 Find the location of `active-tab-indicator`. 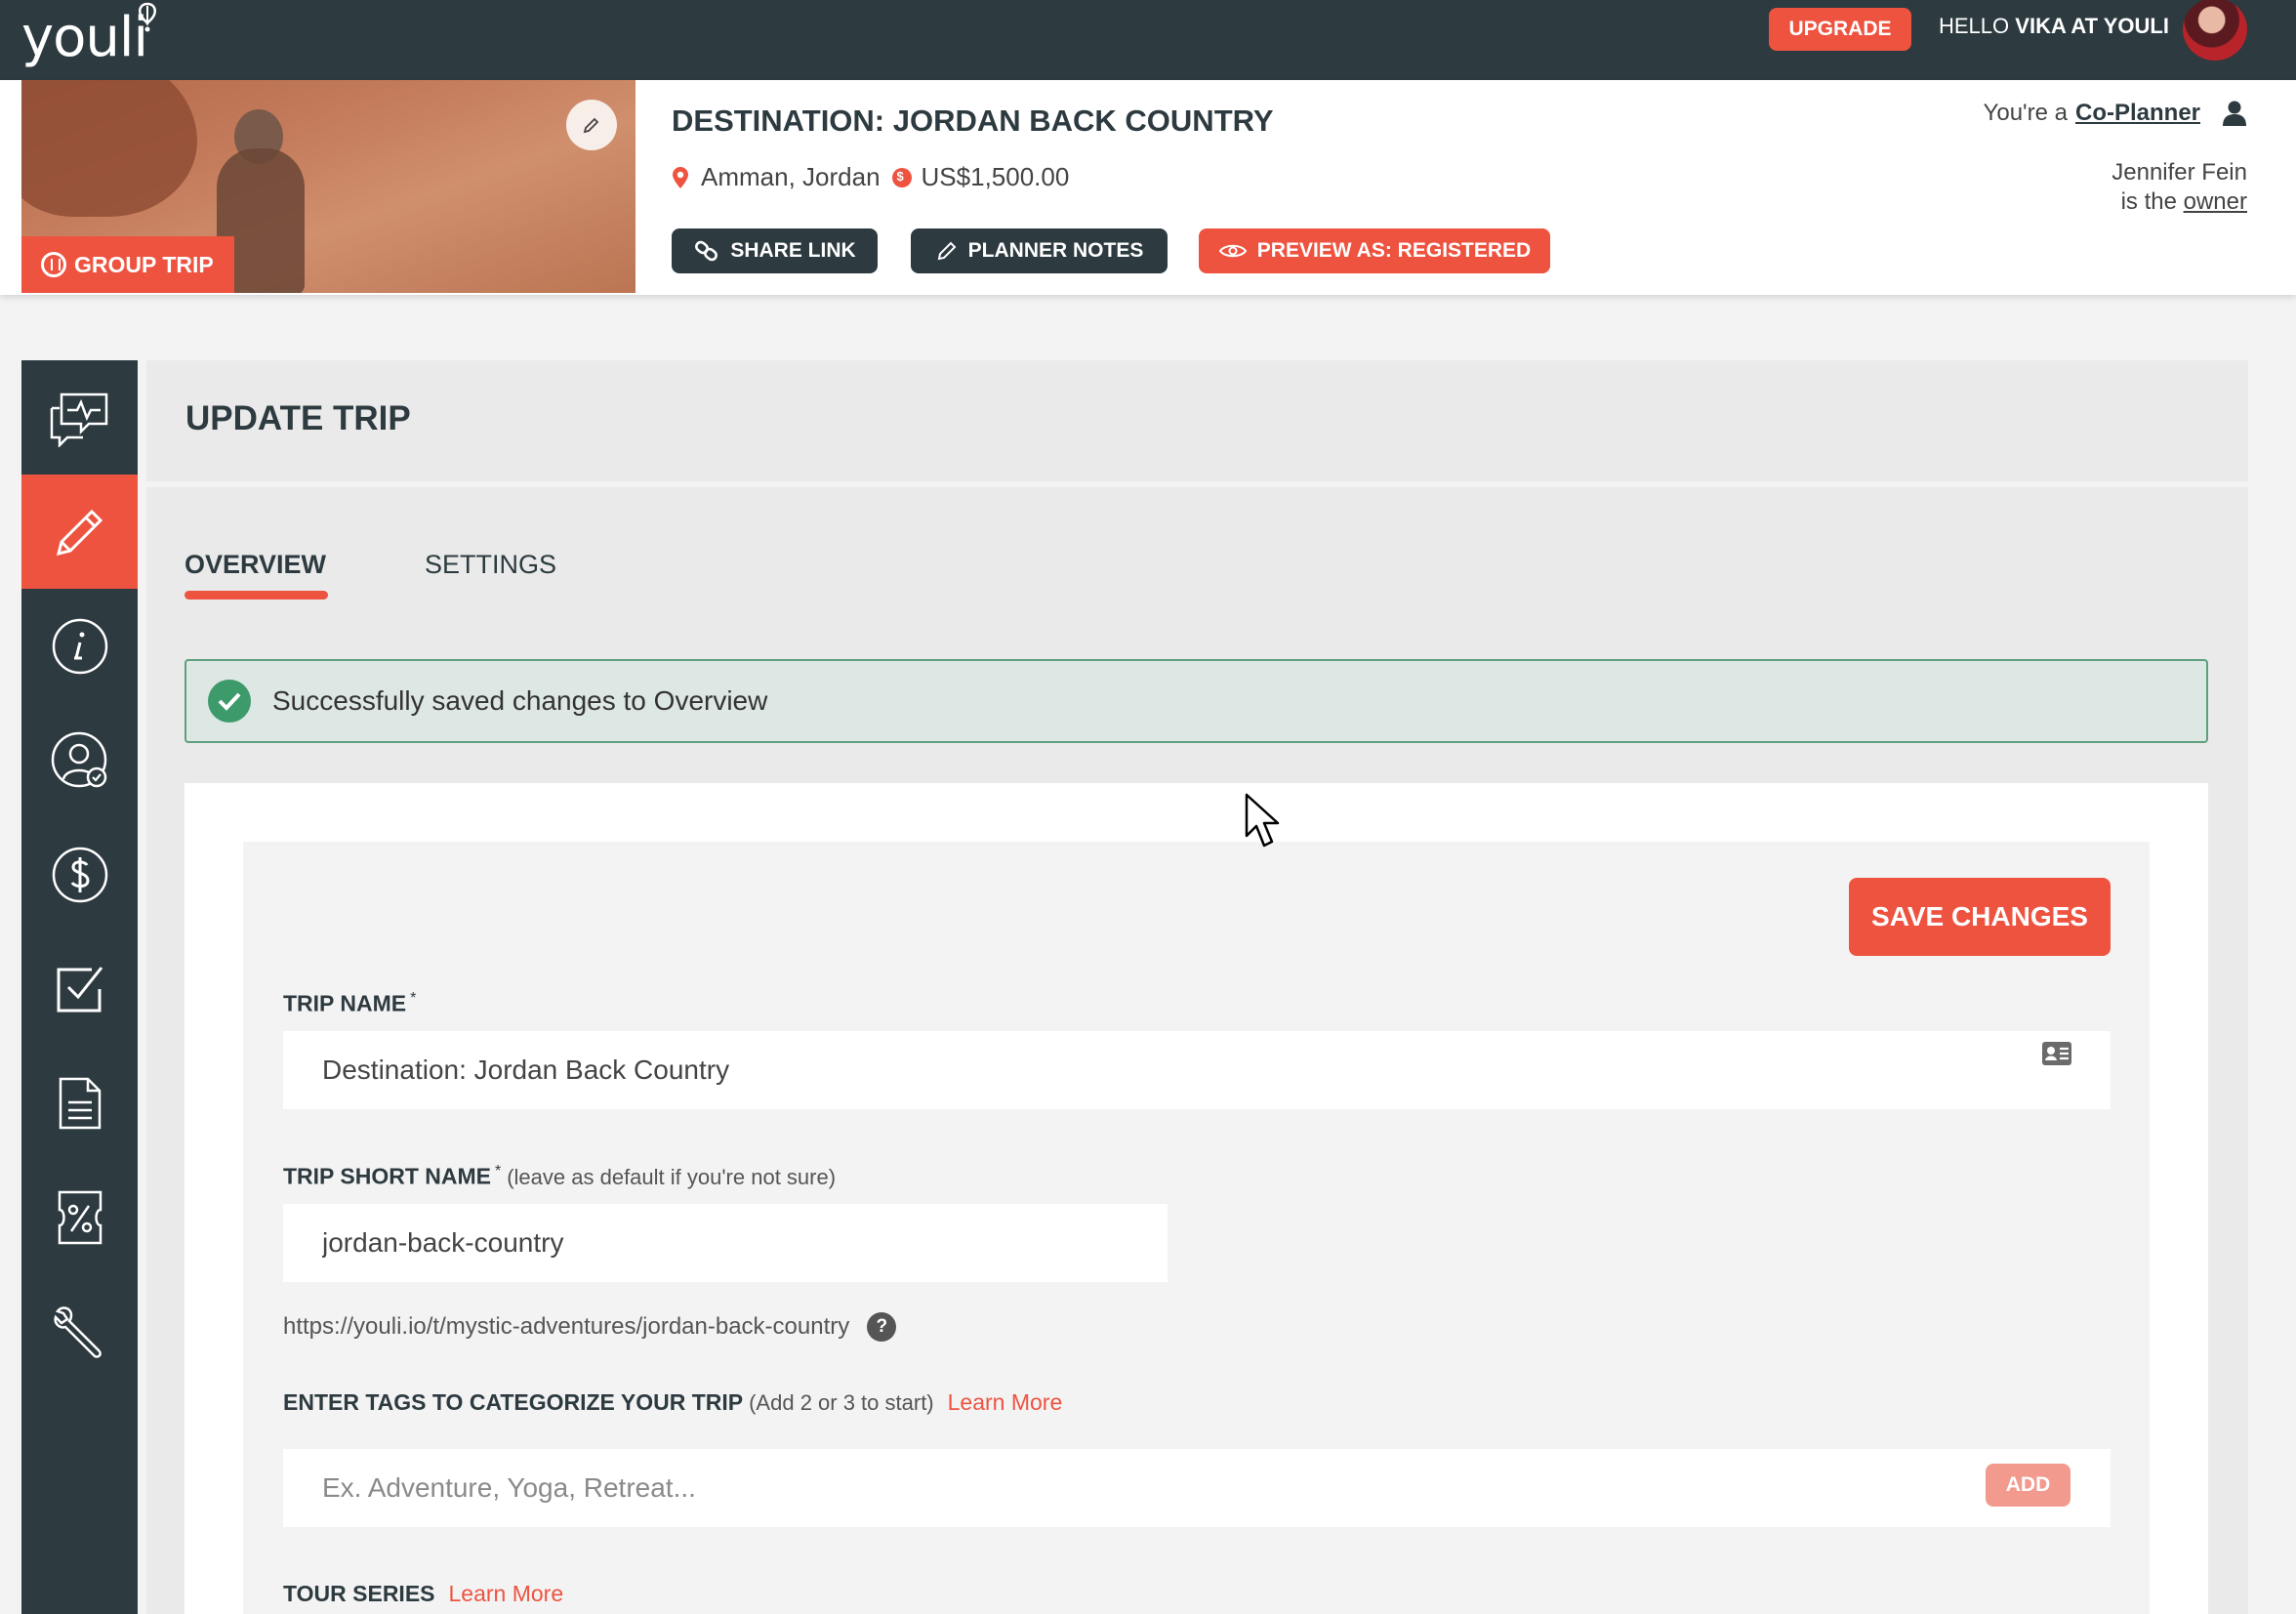

active-tab-indicator is located at coordinates (256, 595).